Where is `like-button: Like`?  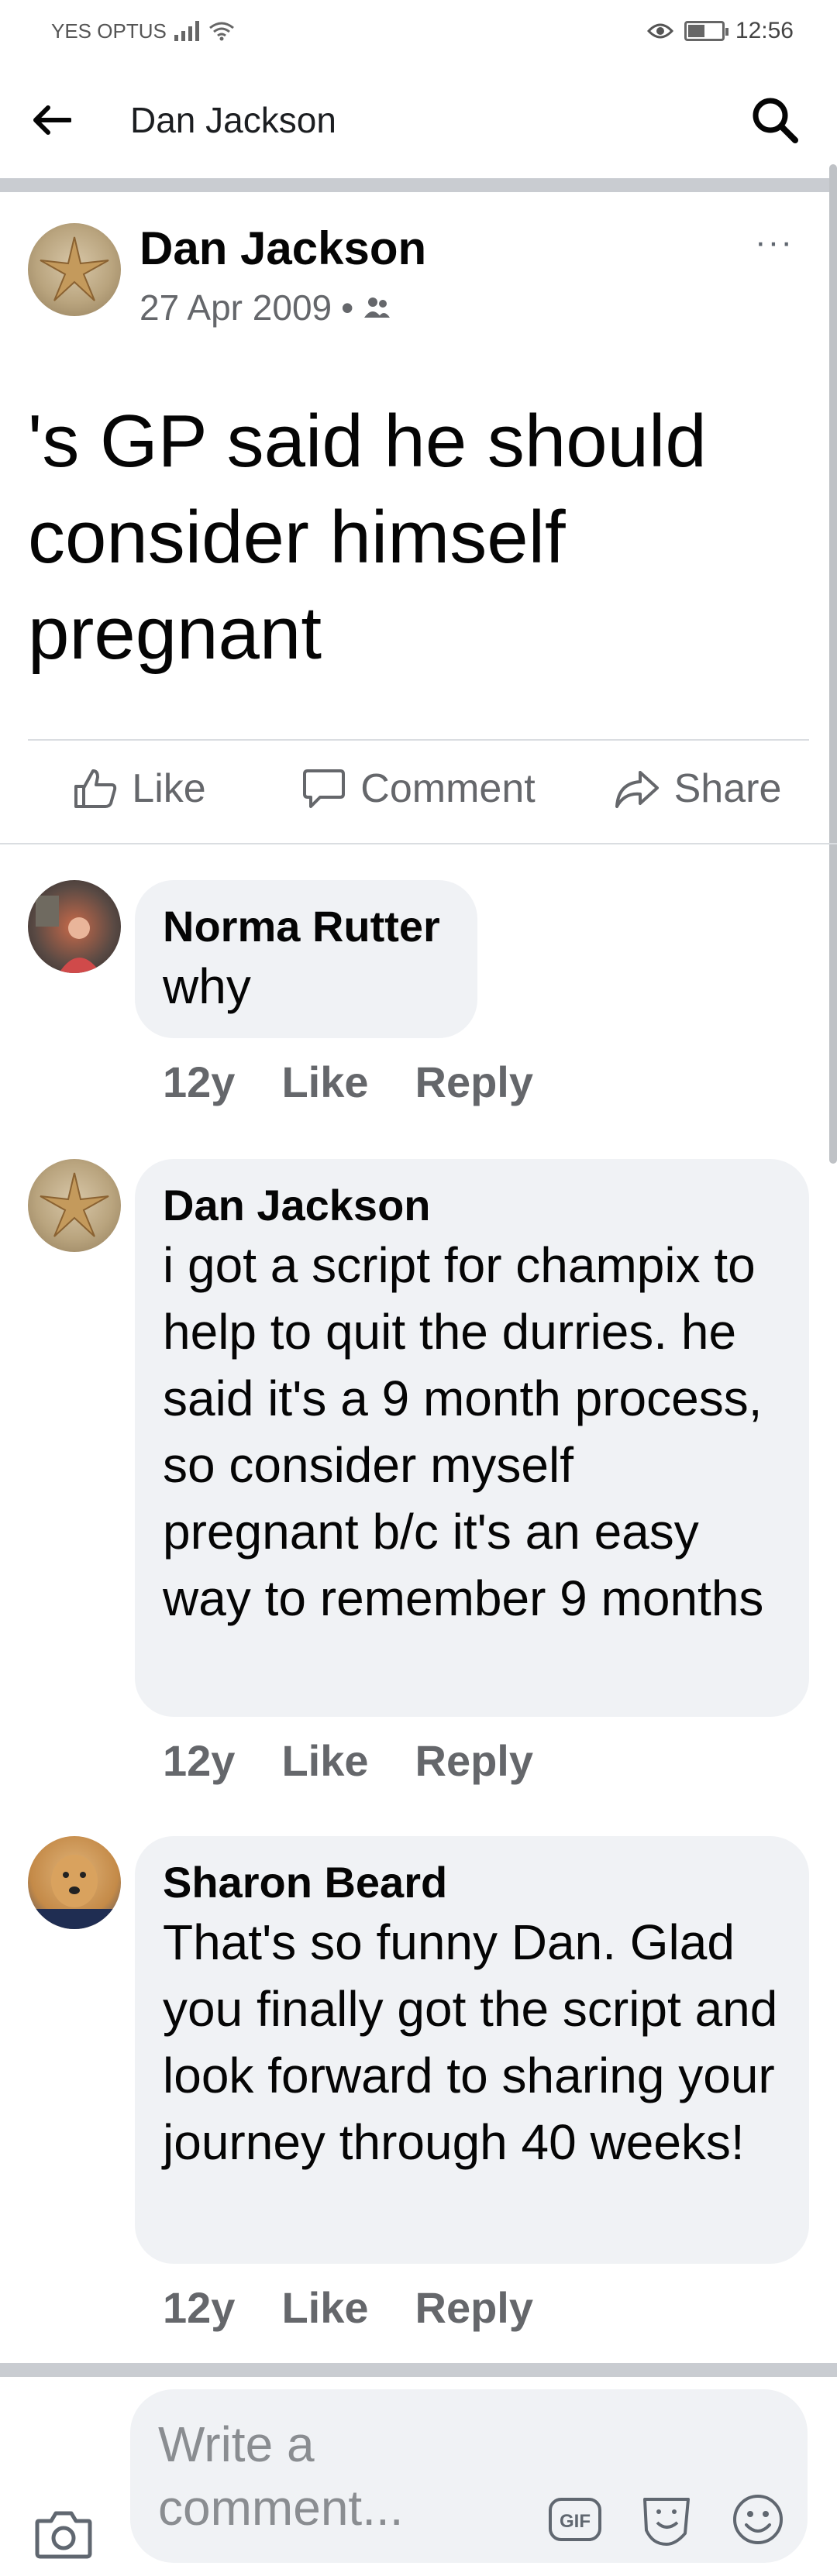 like-button: Like is located at coordinates (139, 789).